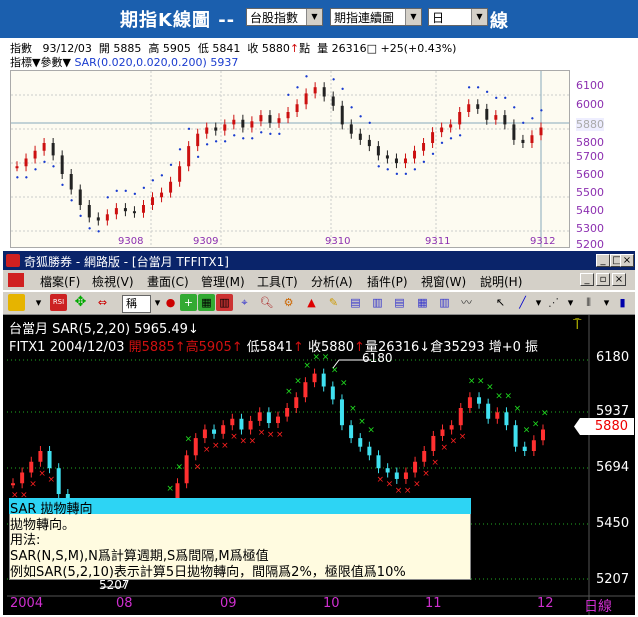  I want to click on contract-select: 期指連續圖 ▼, so click(376, 17).